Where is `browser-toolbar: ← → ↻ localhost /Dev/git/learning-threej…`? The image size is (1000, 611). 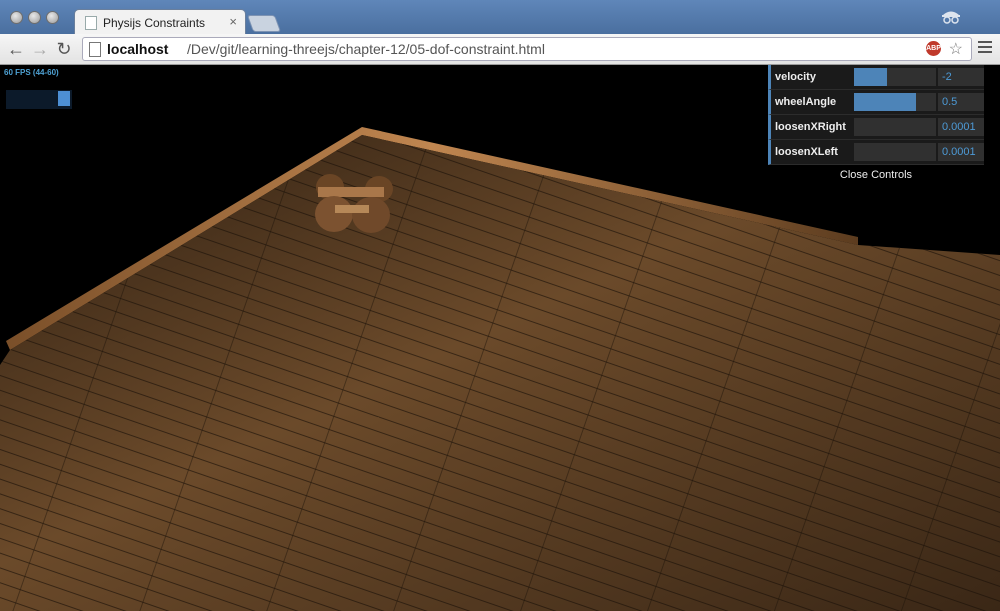
browser-toolbar: ← → ↻ localhost /Dev/git/learning-threej… is located at coordinates (500, 49).